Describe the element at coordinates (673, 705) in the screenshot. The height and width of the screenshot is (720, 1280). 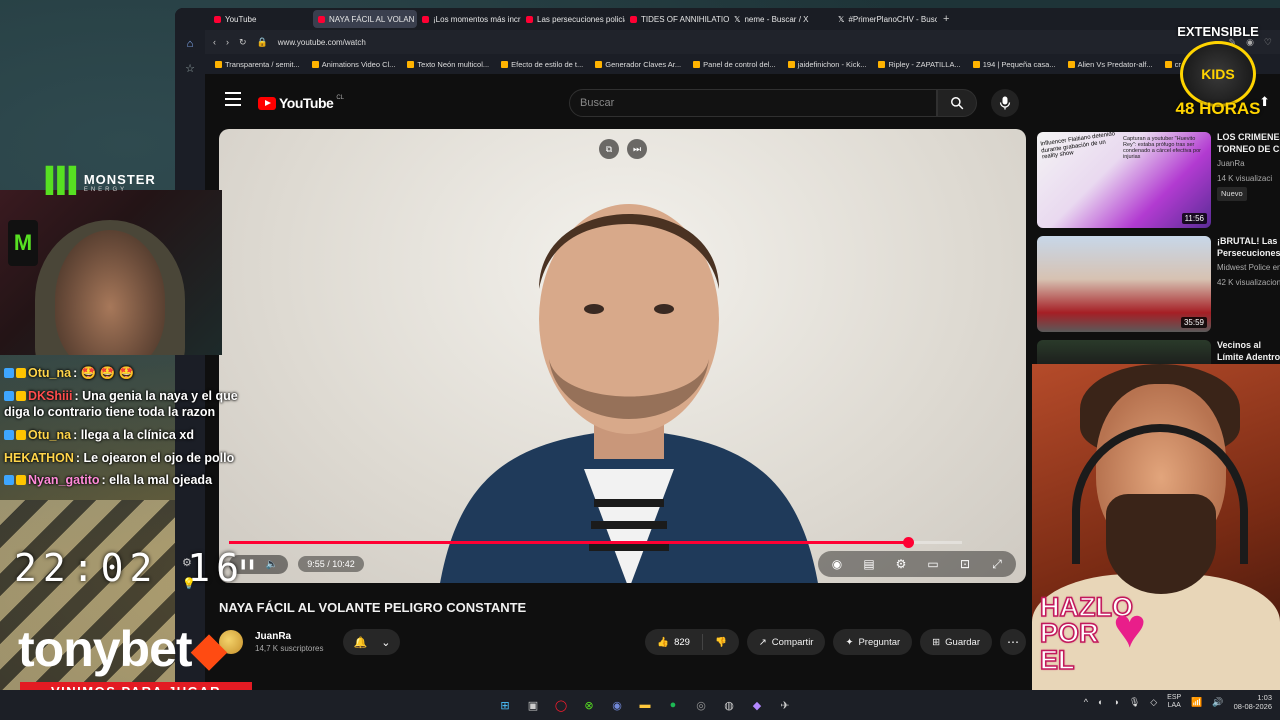
I see `spotify-icon: ●` at that location.